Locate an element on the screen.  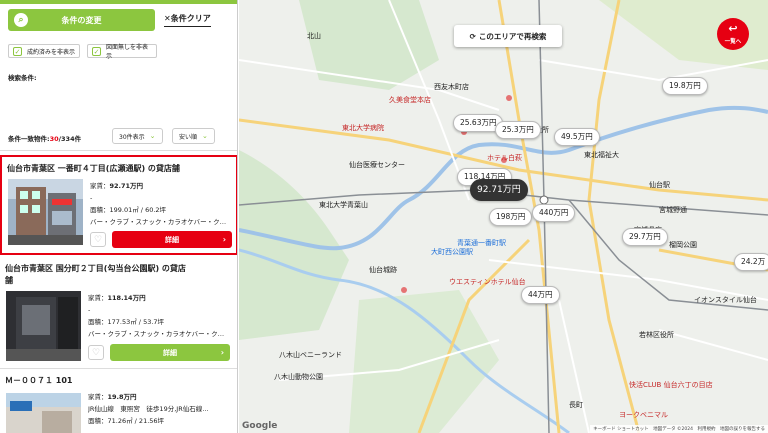
map-place-label: 東北大学青葉山 is located at coordinates (343, 205).